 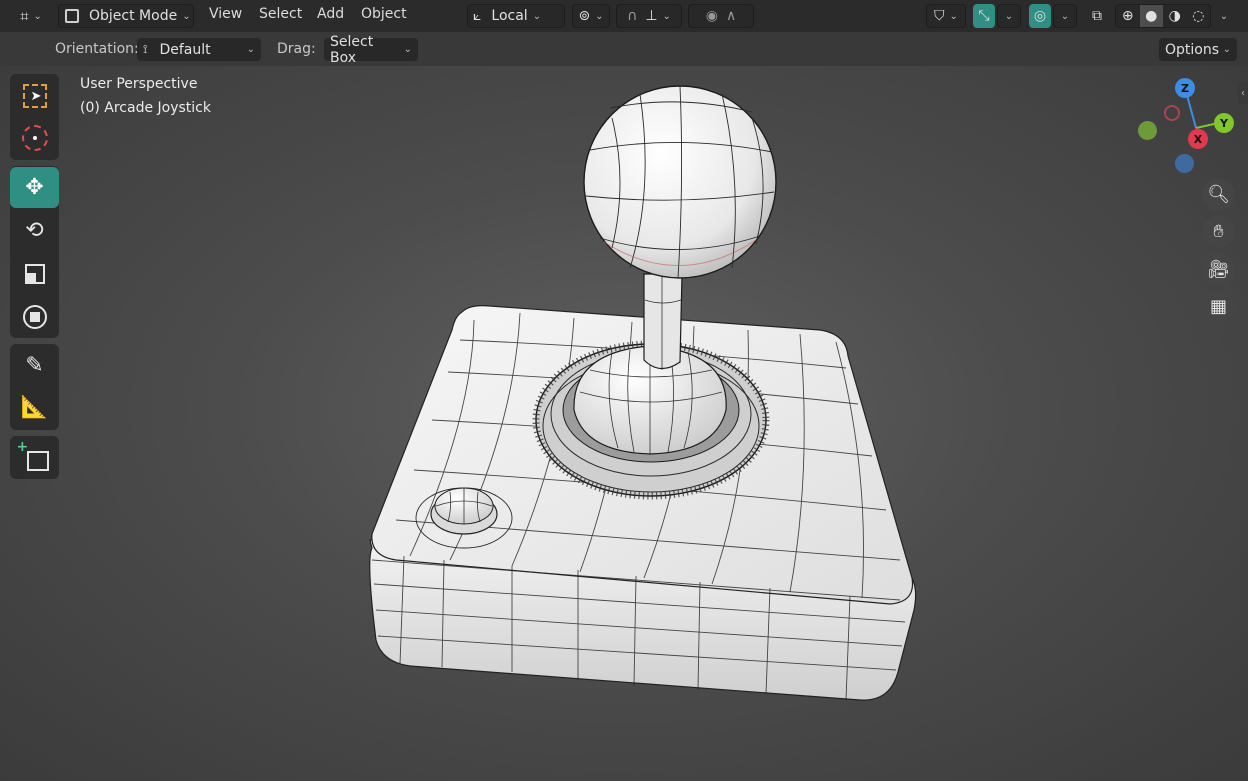 I want to click on scale-icon, so click(x=34, y=273).